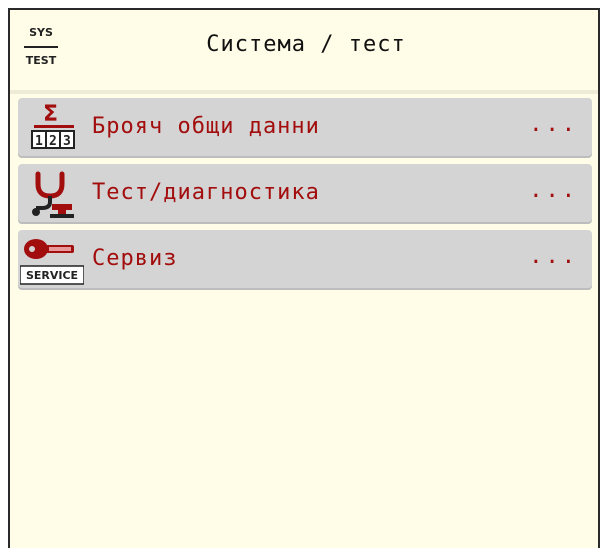 This screenshot has height=548, width=607. What do you see at coordinates (304, 92) in the screenshot?
I see `header-divider` at bounding box center [304, 92].